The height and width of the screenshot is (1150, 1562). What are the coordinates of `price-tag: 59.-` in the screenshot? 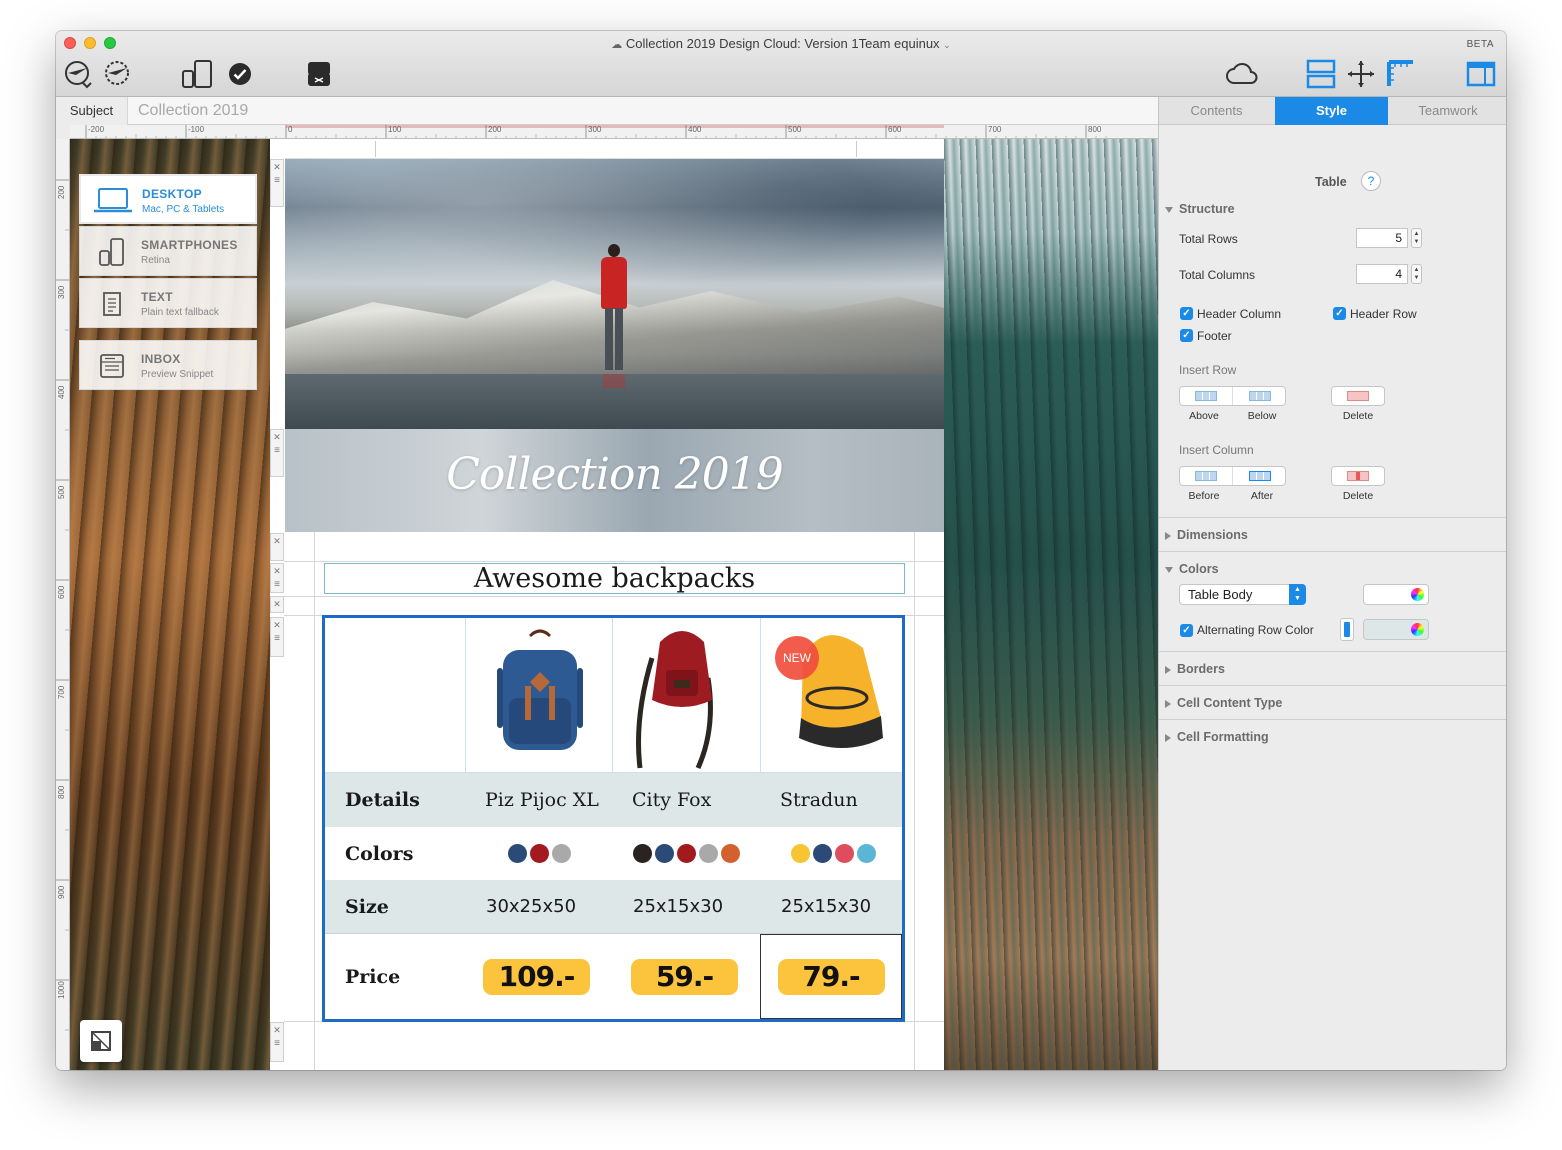 It's located at (684, 976).